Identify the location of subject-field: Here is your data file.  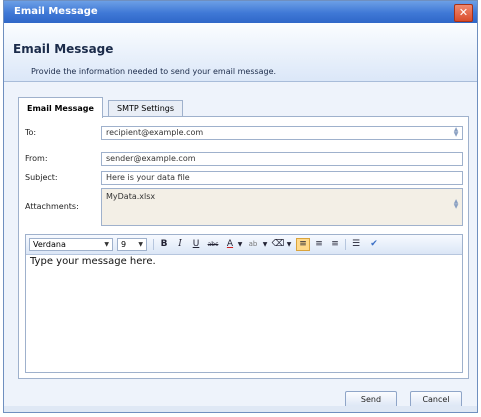
(282, 178).